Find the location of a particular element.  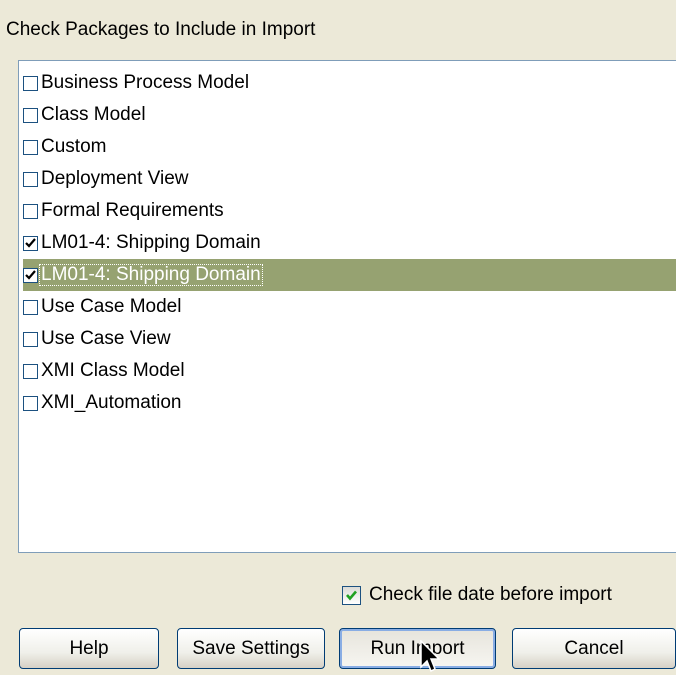

save-settings-button: Save Settings is located at coordinates (251, 648).